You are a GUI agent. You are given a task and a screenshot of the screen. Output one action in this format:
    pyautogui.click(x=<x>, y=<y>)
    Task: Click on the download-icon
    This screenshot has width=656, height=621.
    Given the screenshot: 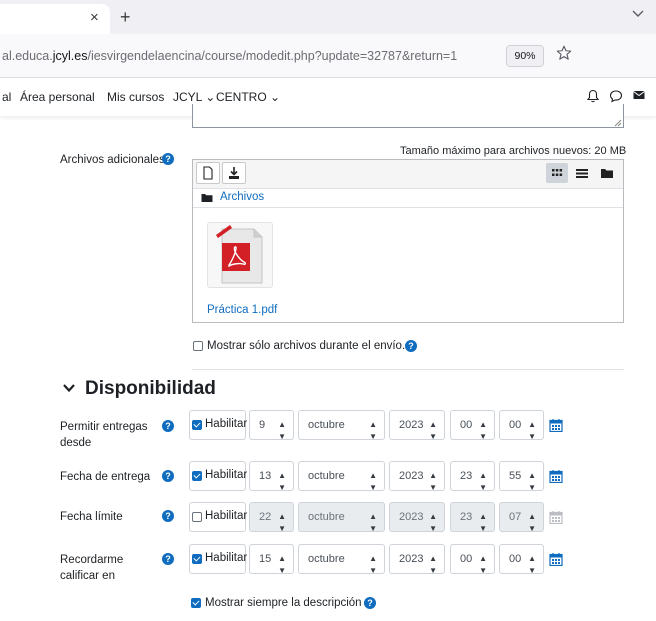 What is the action you would take?
    pyautogui.click(x=234, y=173)
    